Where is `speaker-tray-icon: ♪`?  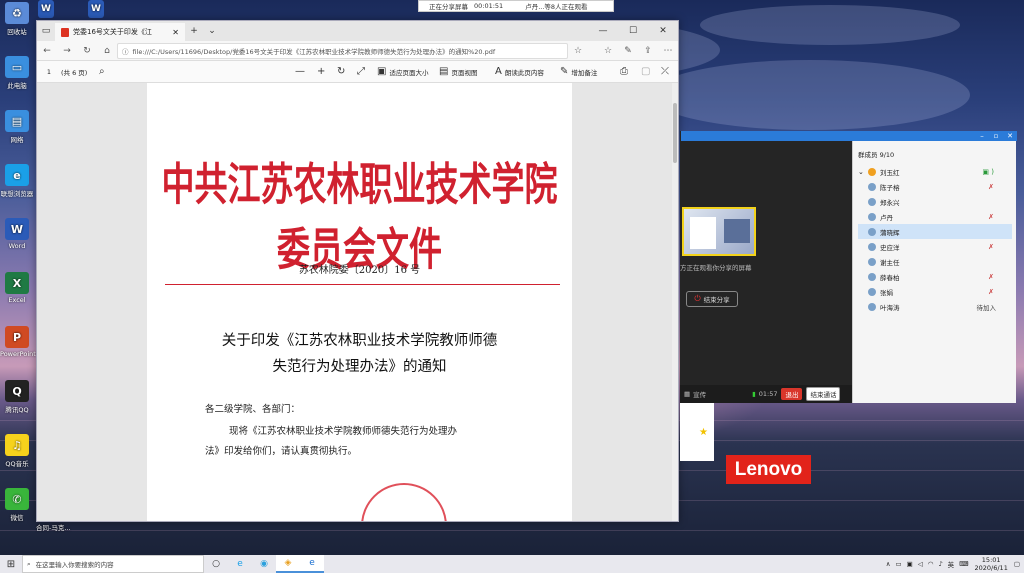 speaker-tray-icon: ♪ is located at coordinates (940, 564).